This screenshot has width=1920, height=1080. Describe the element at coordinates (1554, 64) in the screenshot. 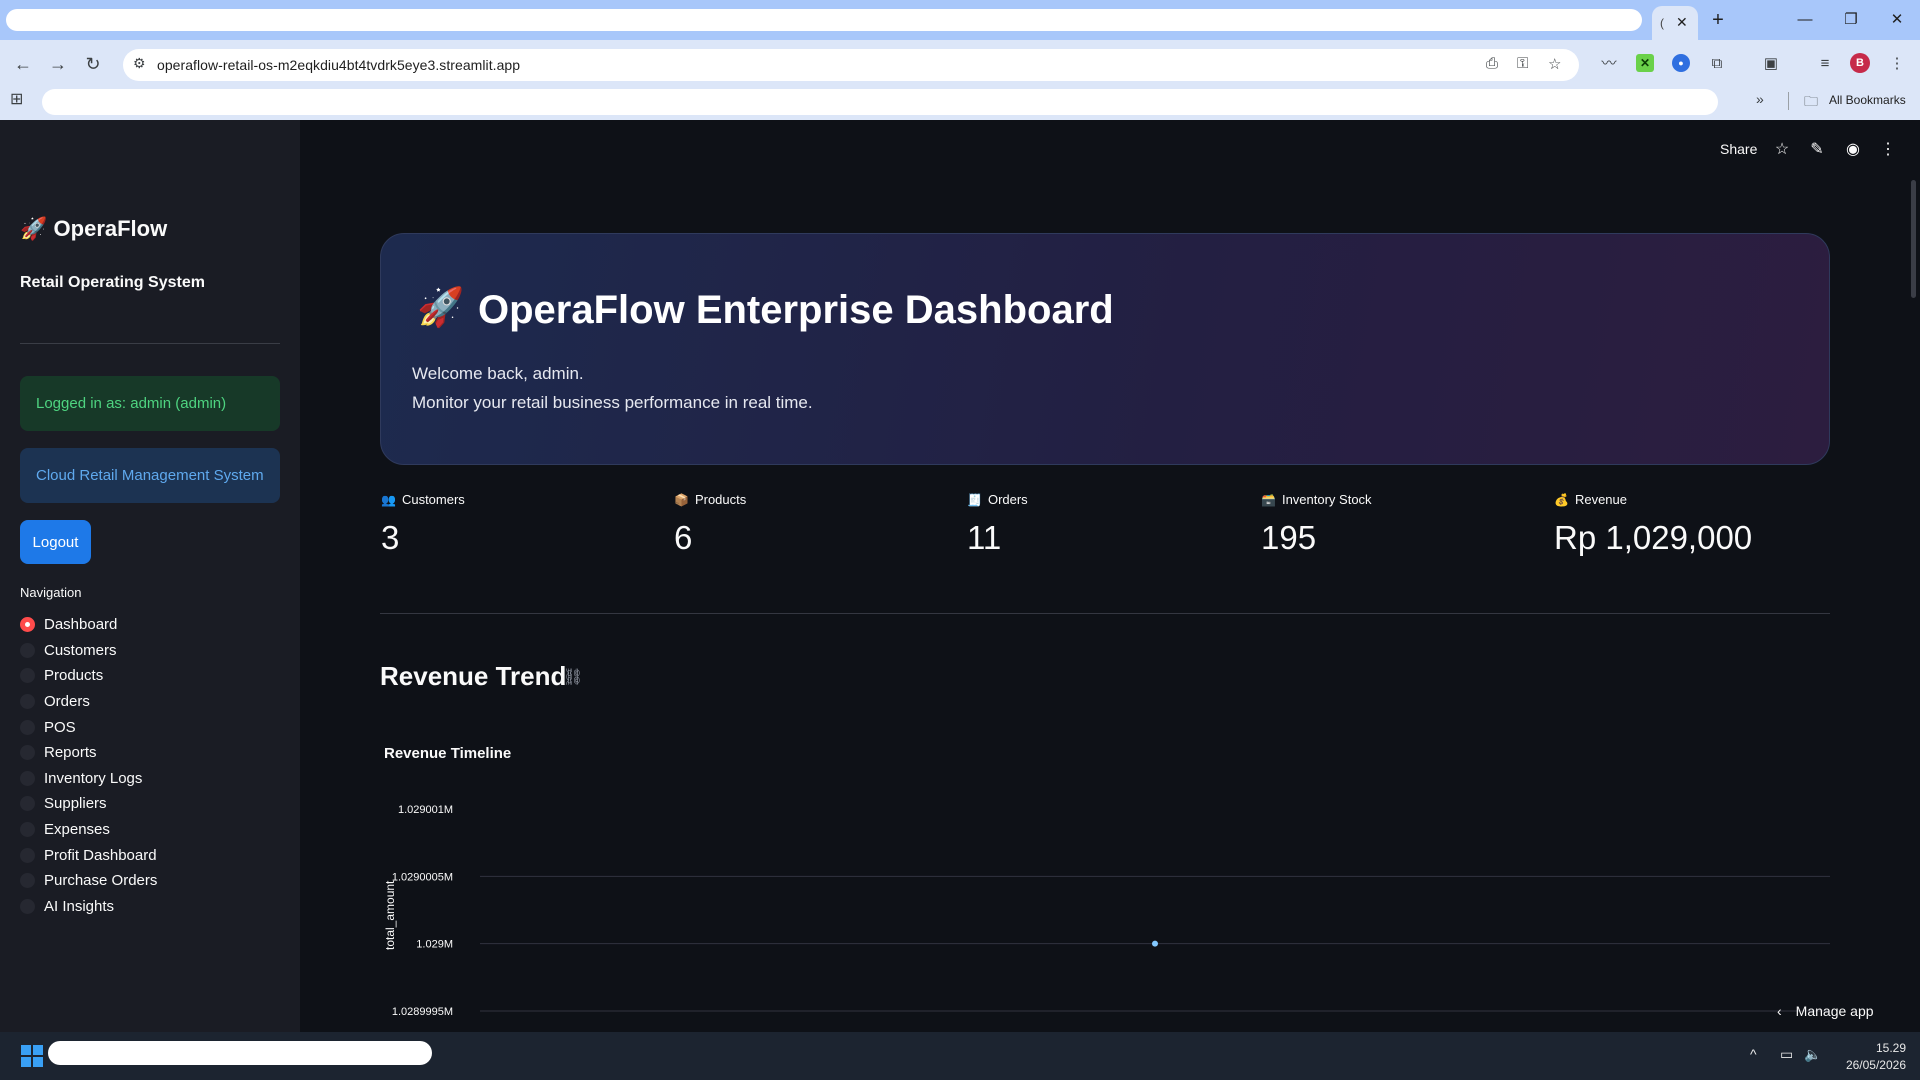

I see `bookmark-star-icon: ☆` at that location.